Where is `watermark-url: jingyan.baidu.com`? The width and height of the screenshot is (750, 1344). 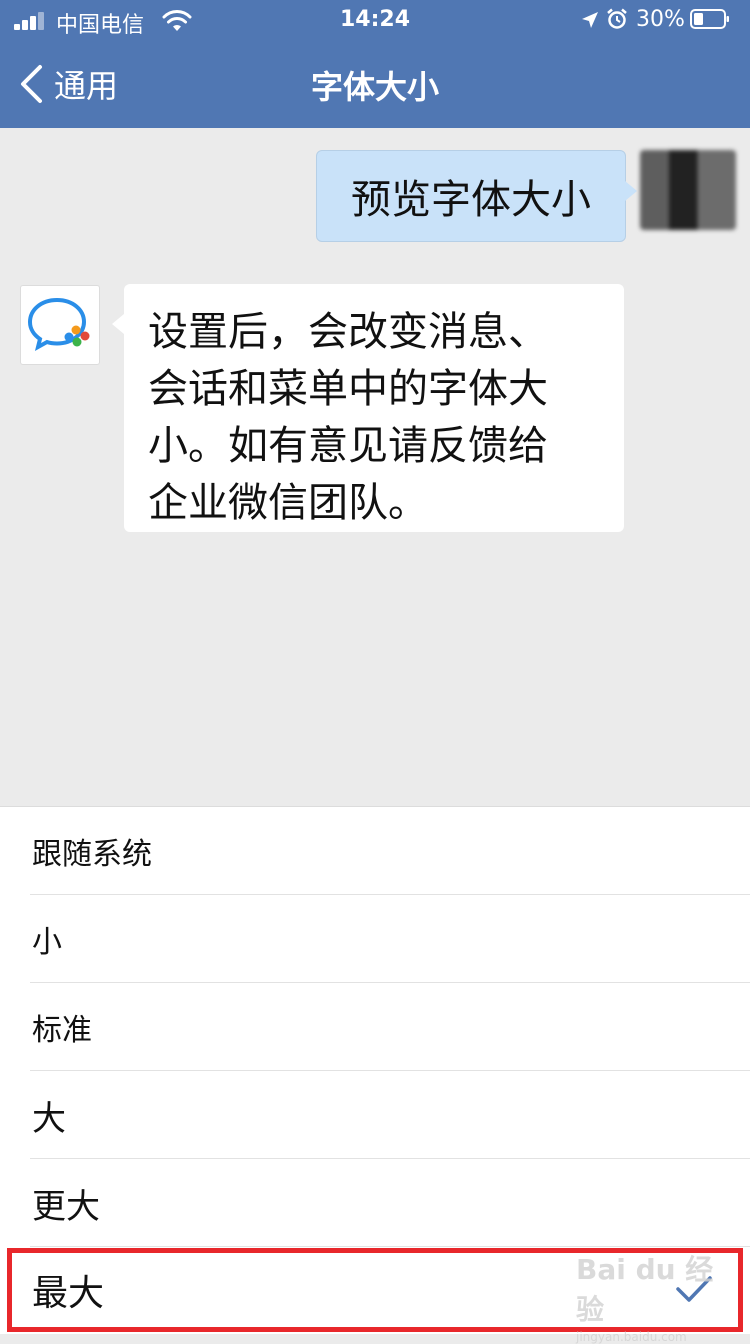
watermark-url: jingyan.baidu.com is located at coordinates (631, 1337).